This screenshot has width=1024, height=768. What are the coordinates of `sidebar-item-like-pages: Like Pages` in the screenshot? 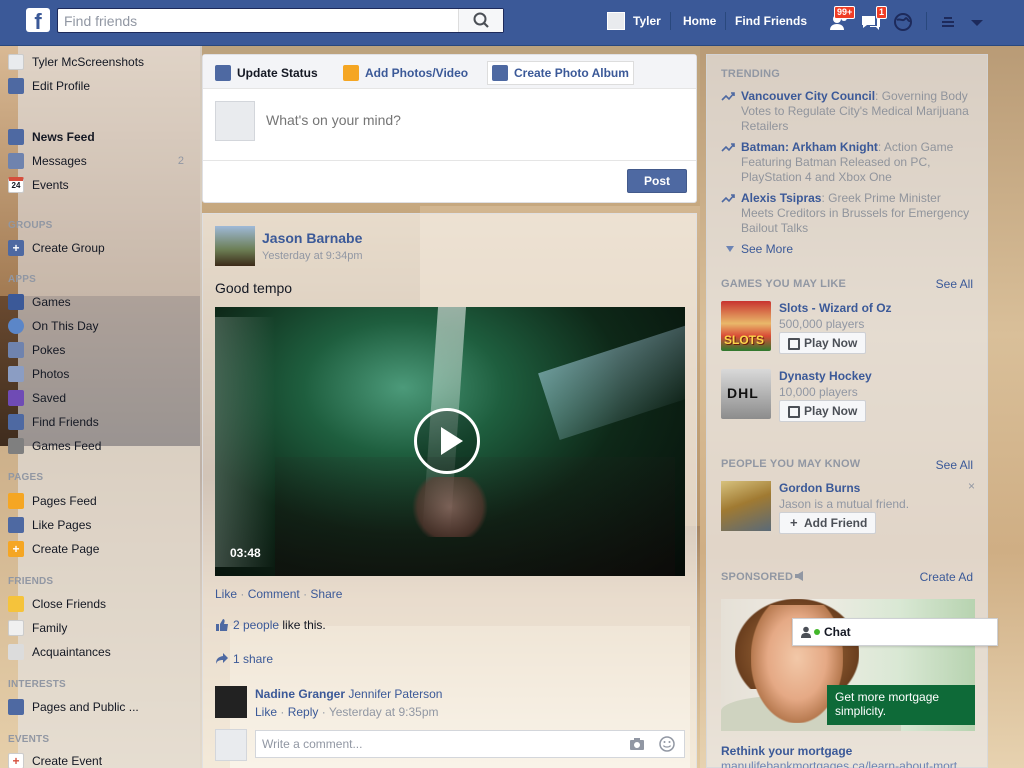 It's located at (96, 525).